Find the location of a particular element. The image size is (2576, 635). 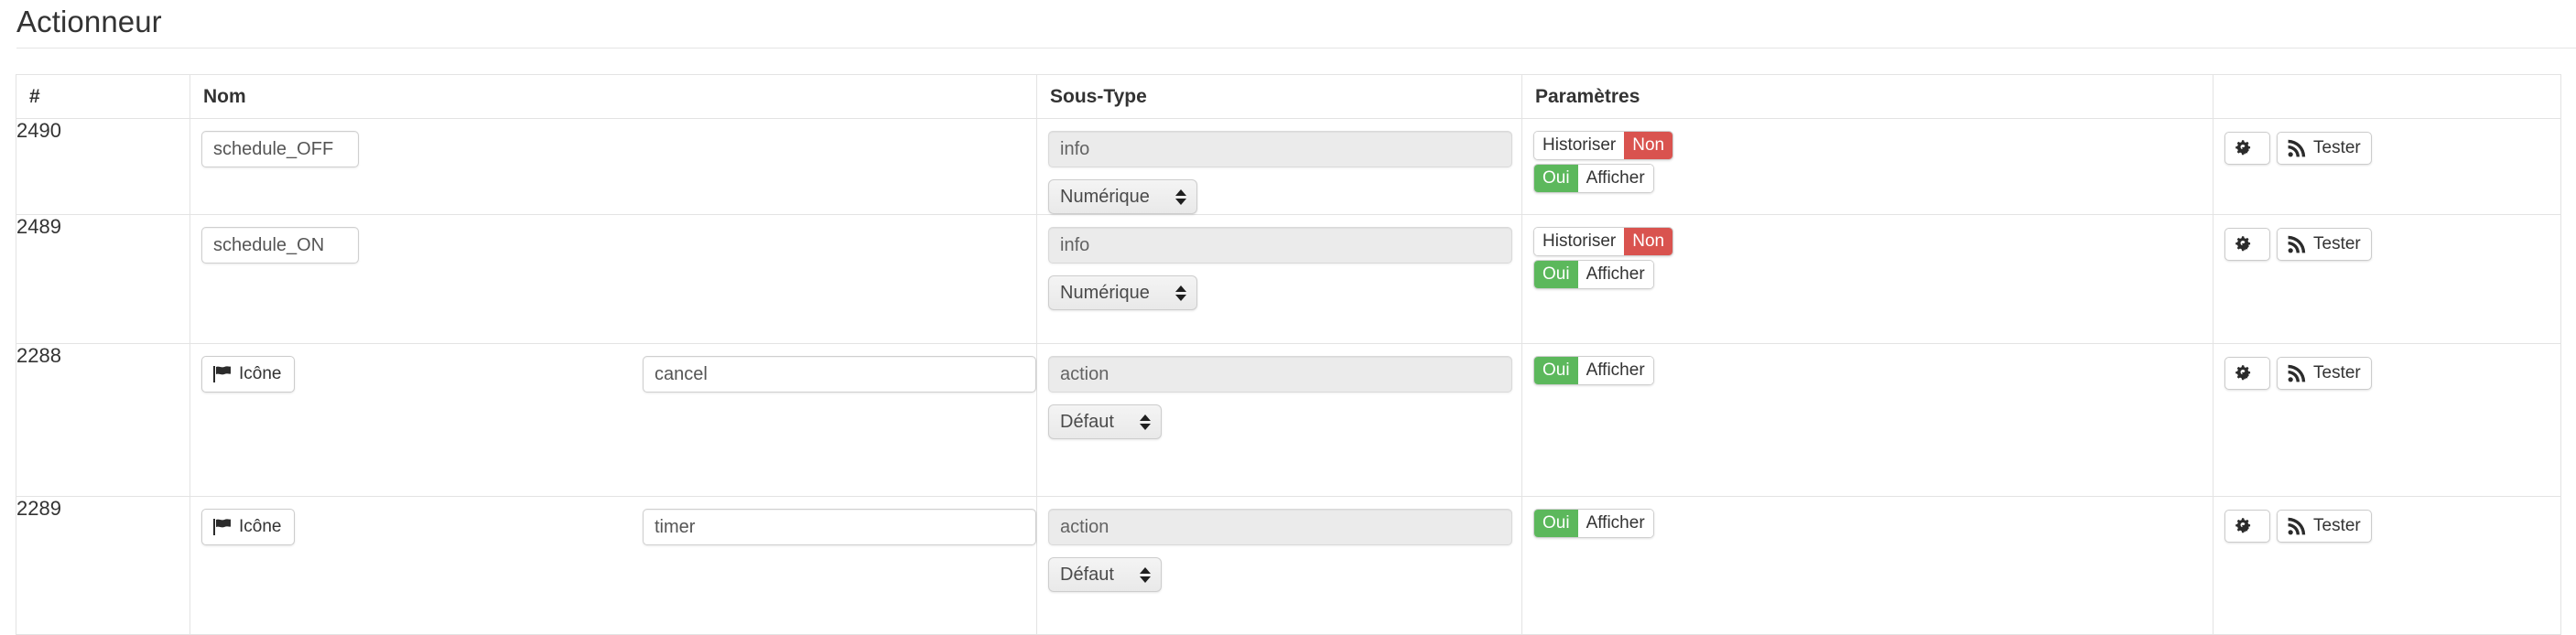

page-title: Actionneur is located at coordinates (89, 21).